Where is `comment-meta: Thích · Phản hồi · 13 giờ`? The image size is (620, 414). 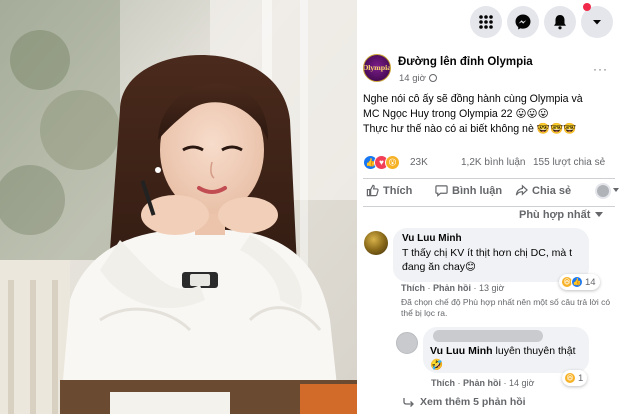 comment-meta: Thích · Phản hồi · 13 giờ is located at coordinates (453, 288).